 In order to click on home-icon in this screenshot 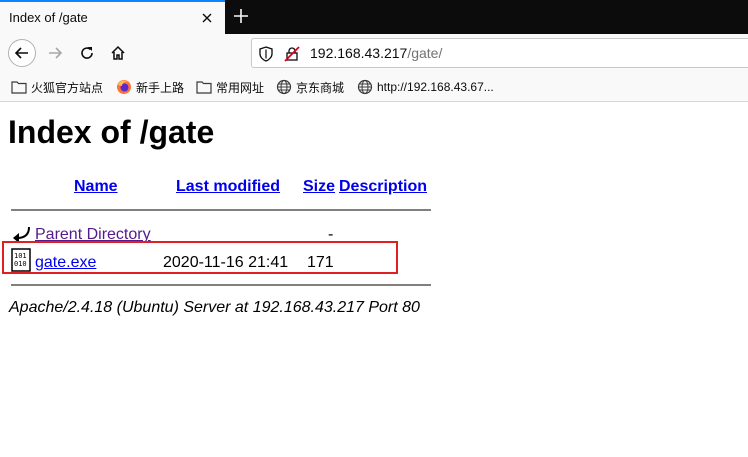, I will do `click(118, 52)`.